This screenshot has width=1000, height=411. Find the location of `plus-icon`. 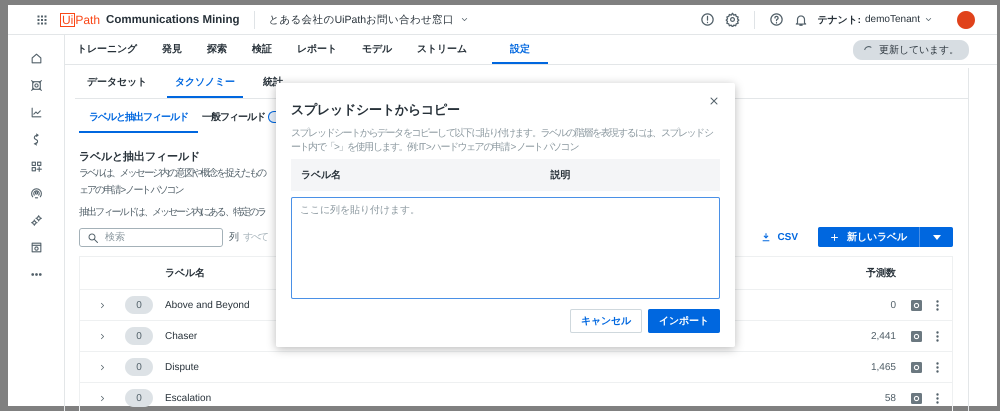

plus-icon is located at coordinates (834, 237).